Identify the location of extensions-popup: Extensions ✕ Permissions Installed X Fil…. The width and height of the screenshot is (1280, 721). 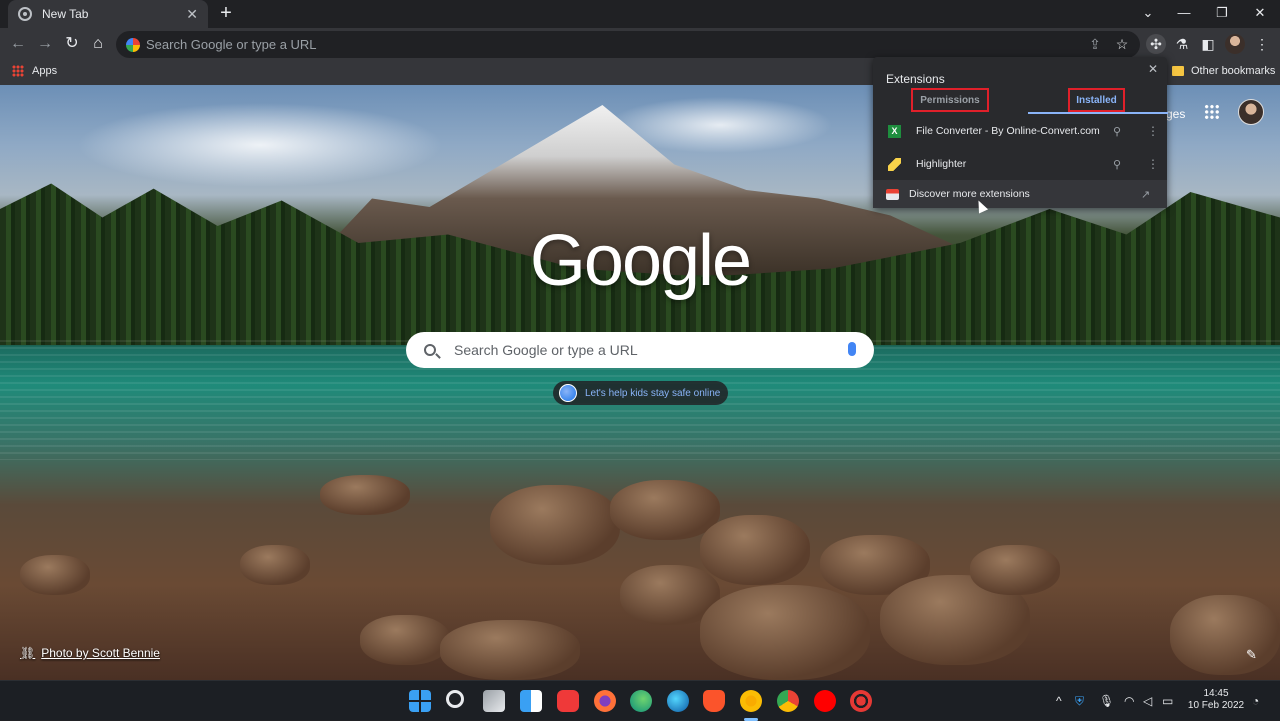
(1020, 132).